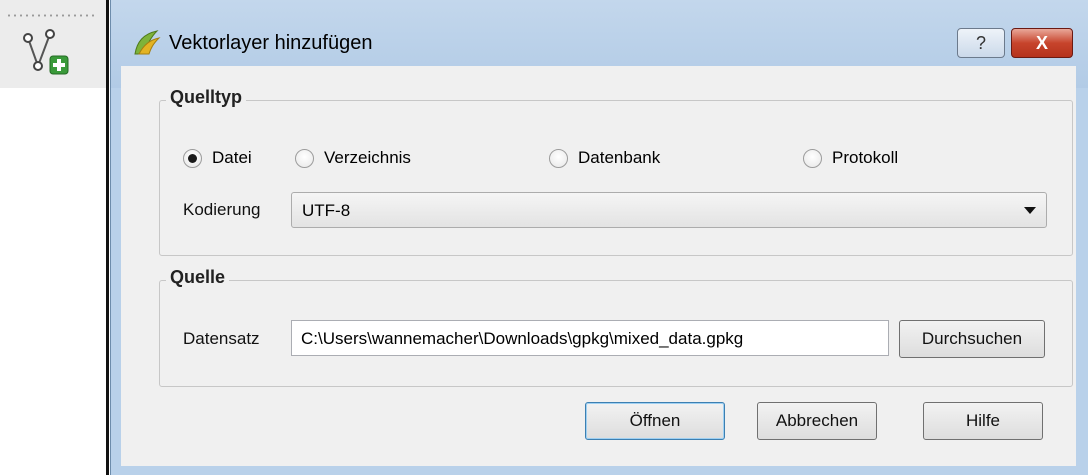  Describe the element at coordinates (271, 43) in the screenshot. I see `window-title: Vektorlayer hinzufügen` at that location.